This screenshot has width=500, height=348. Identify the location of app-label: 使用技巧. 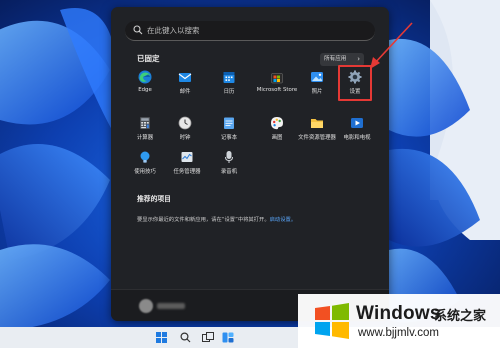
(145, 172).